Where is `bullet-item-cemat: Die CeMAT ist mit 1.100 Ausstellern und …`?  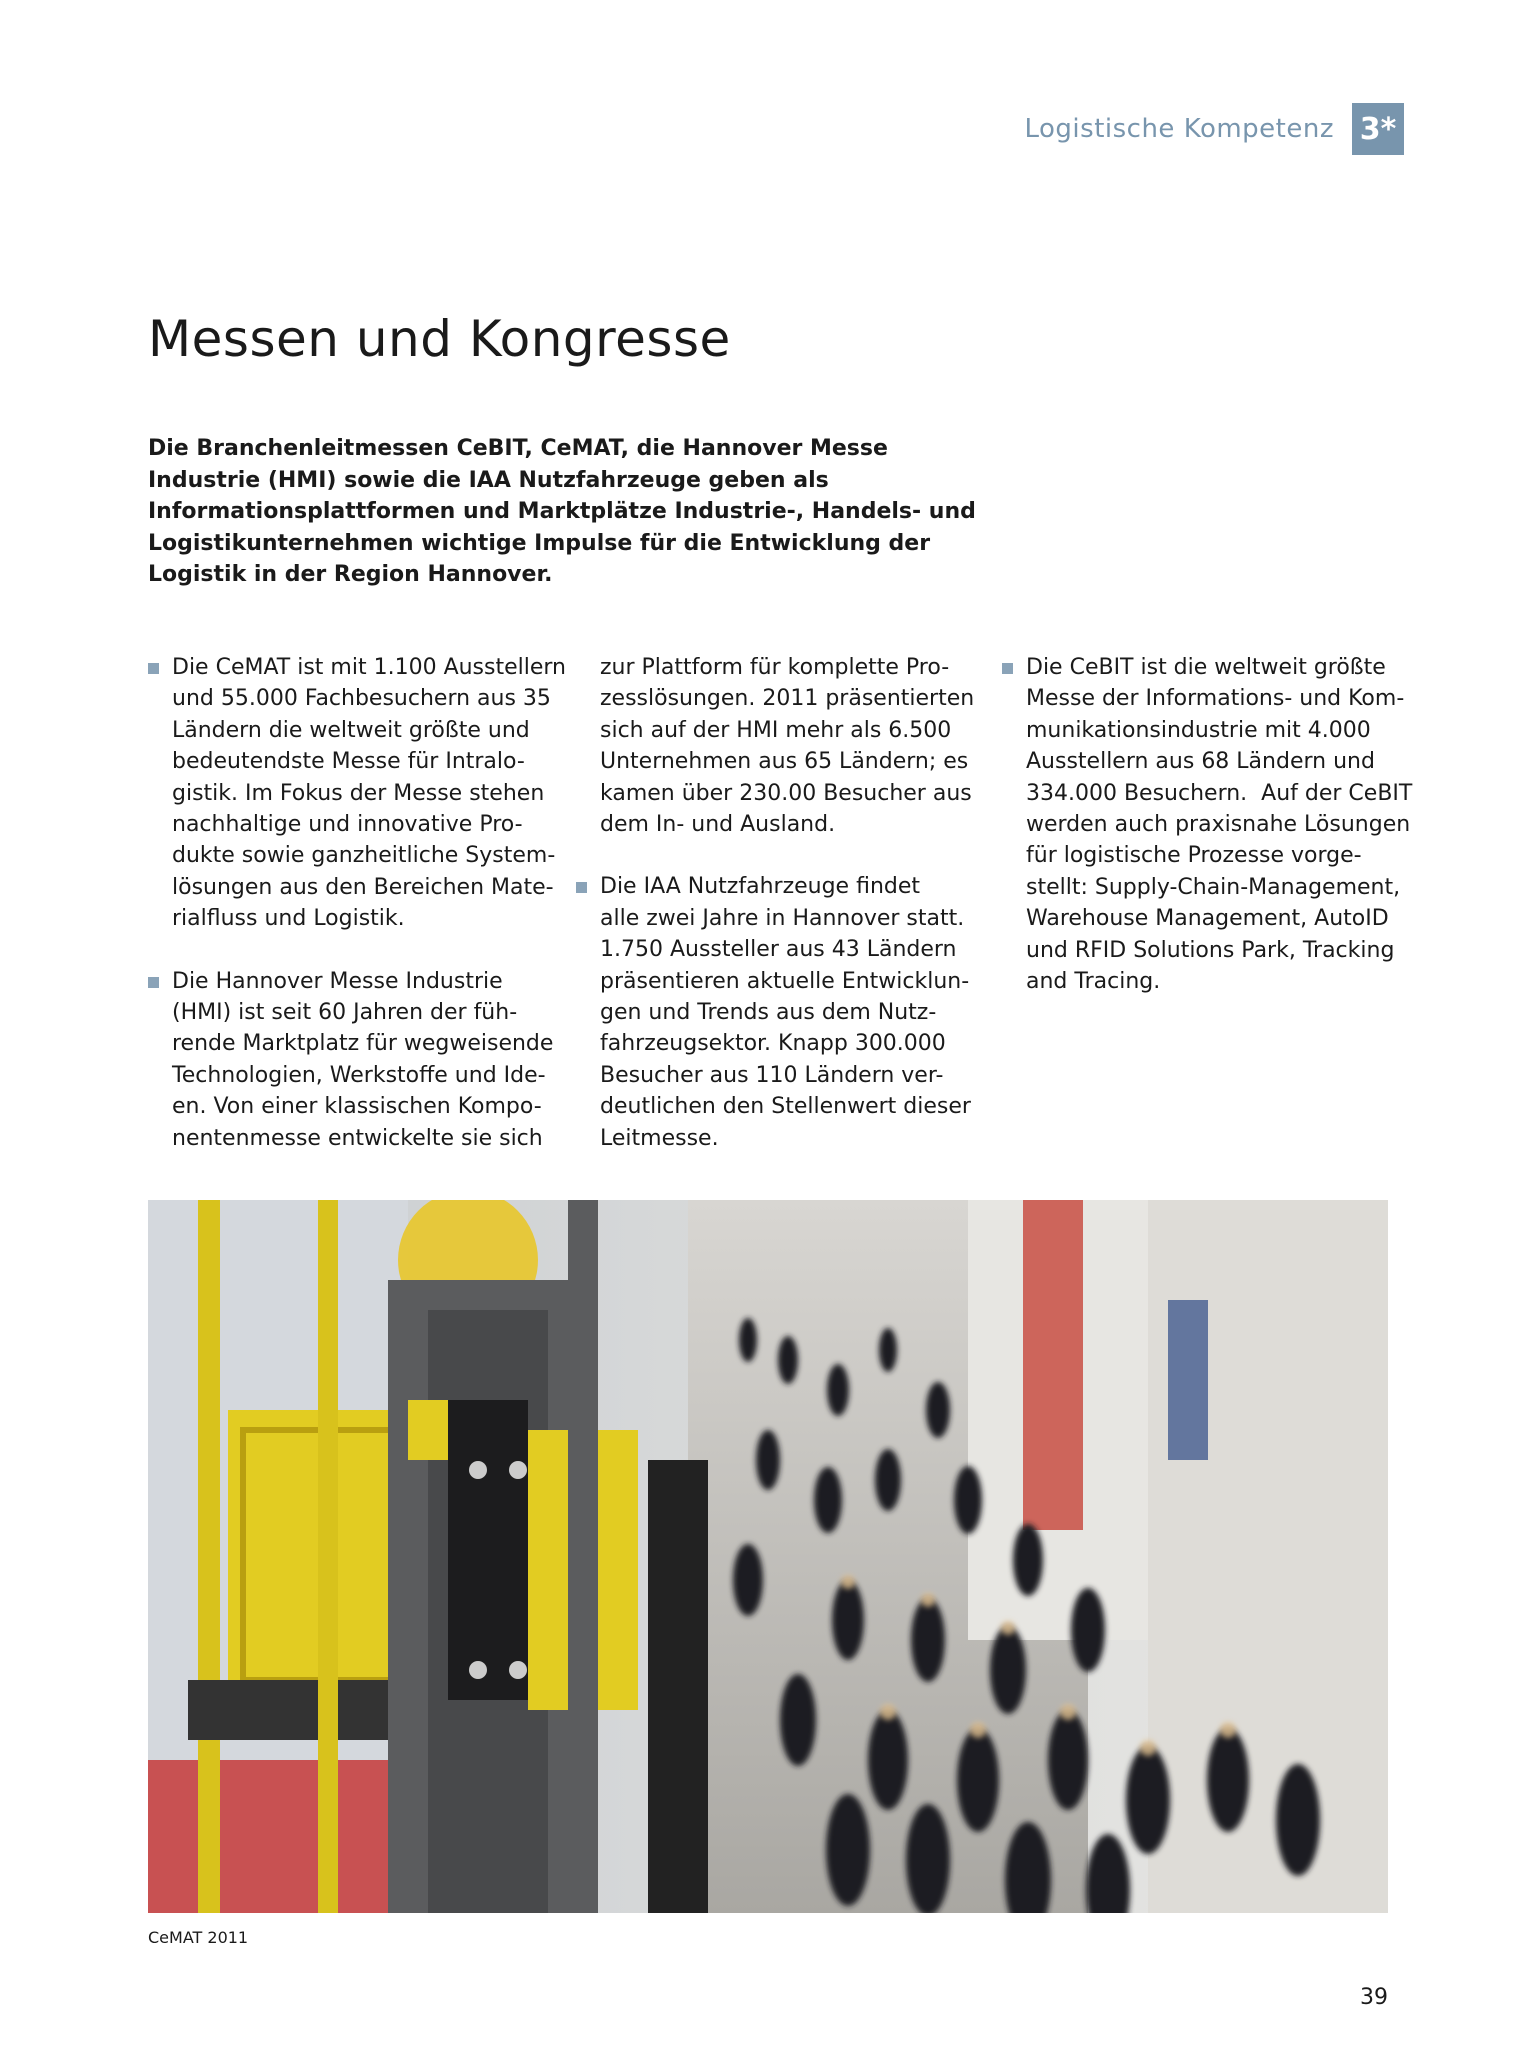
bullet-item-cemat: Die CeMAT ist mit 1.100 Ausstellern und … is located at coordinates (357, 793).